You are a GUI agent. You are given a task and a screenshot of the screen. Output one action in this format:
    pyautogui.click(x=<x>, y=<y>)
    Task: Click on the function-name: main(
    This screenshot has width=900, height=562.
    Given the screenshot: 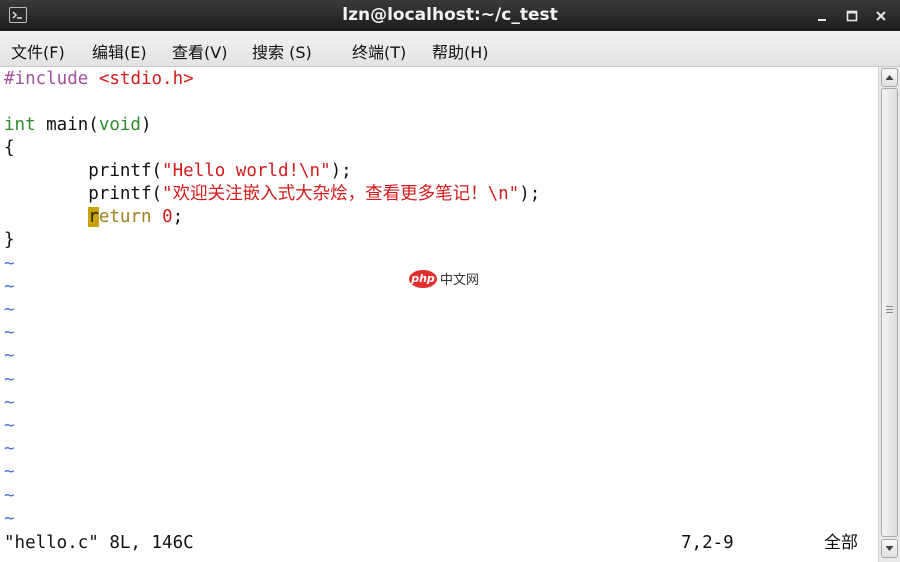 What is the action you would take?
    pyautogui.click(x=67, y=125)
    